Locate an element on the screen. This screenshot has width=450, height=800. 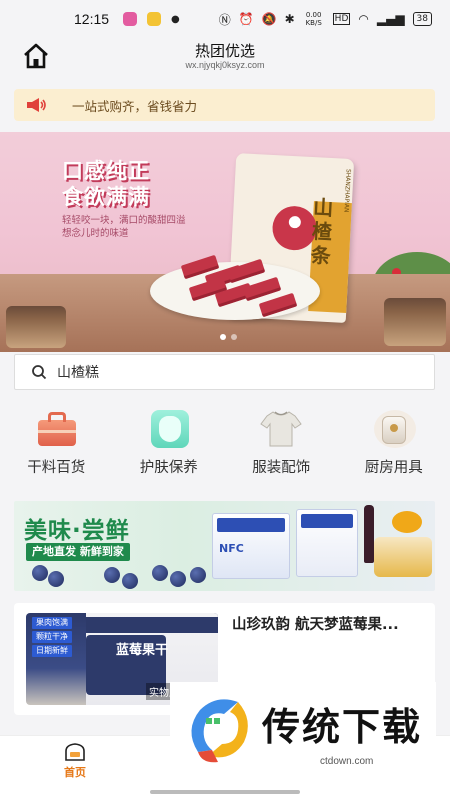
home-nav-icon is located at coordinates (75, 752).